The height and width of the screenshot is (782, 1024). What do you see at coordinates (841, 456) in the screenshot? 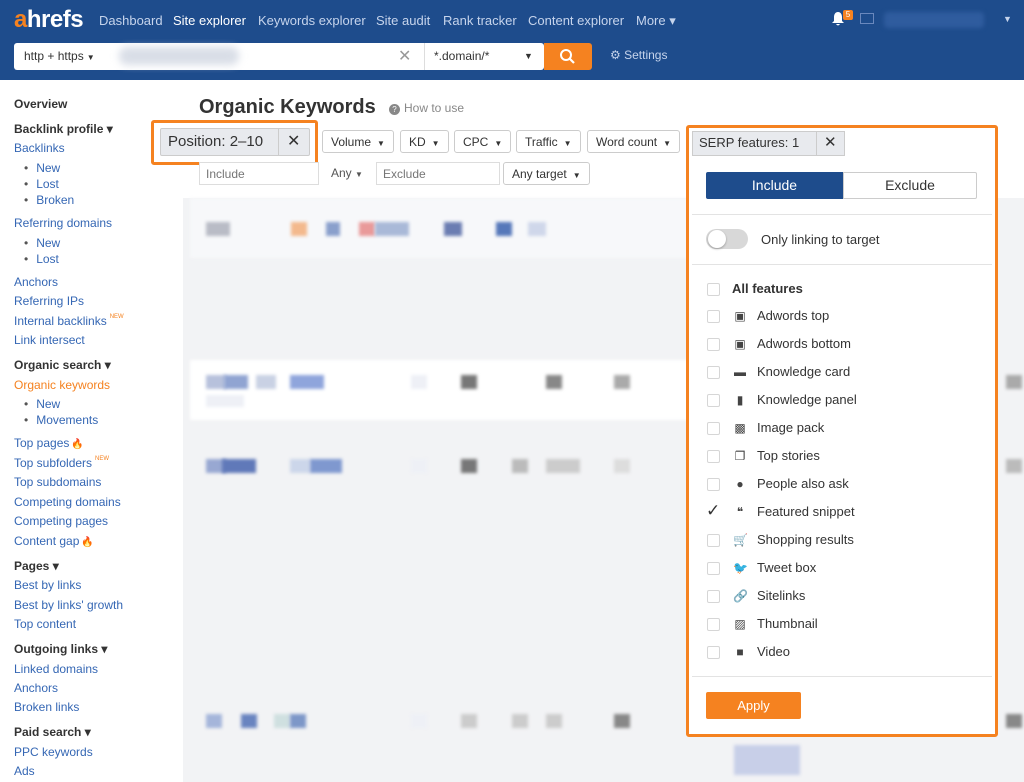
I see `feature-top-stories: ❐ Top stories` at bounding box center [841, 456].